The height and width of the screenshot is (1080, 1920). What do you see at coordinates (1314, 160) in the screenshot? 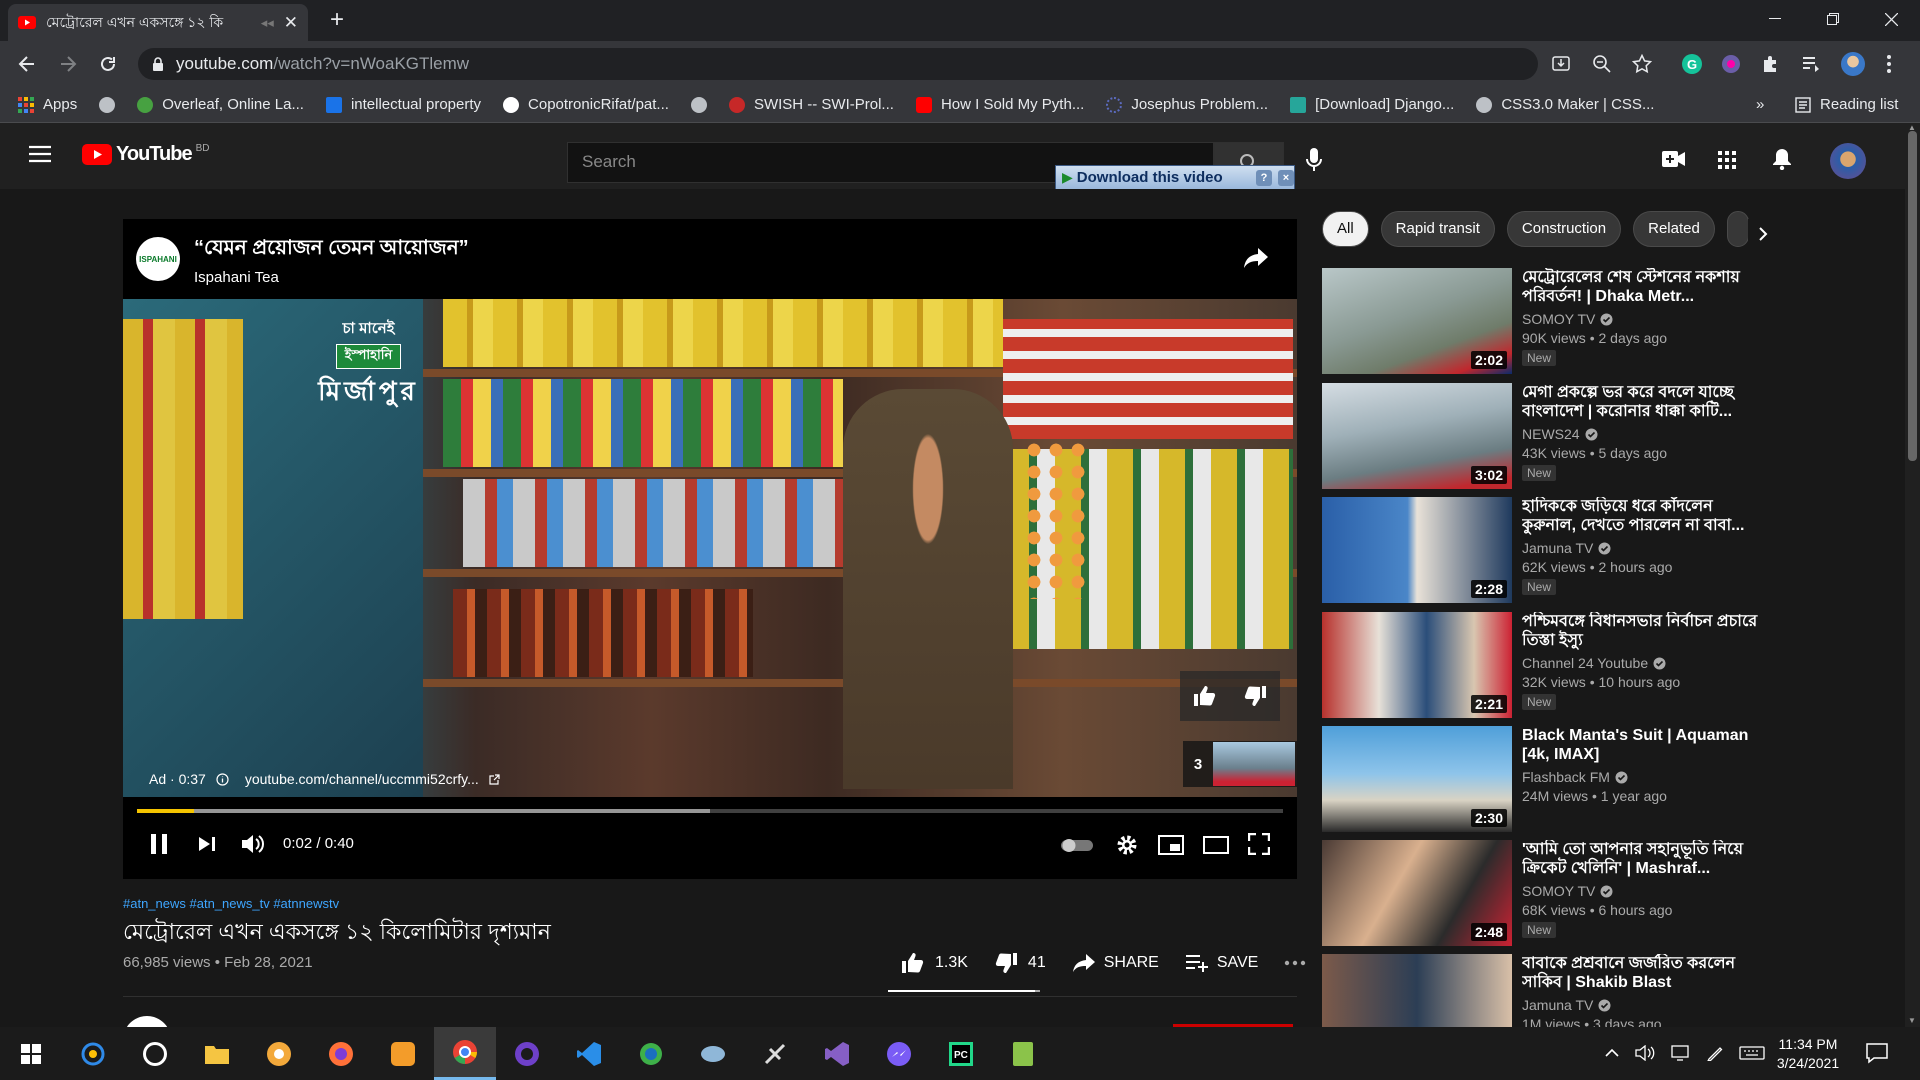
I see `microphone-icon` at bounding box center [1314, 160].